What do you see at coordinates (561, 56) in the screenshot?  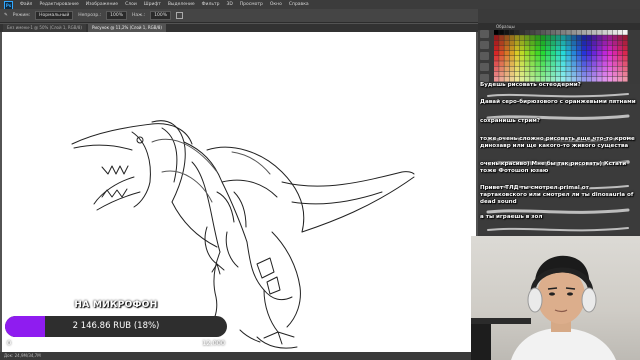 I see `swatch-grid` at bounding box center [561, 56].